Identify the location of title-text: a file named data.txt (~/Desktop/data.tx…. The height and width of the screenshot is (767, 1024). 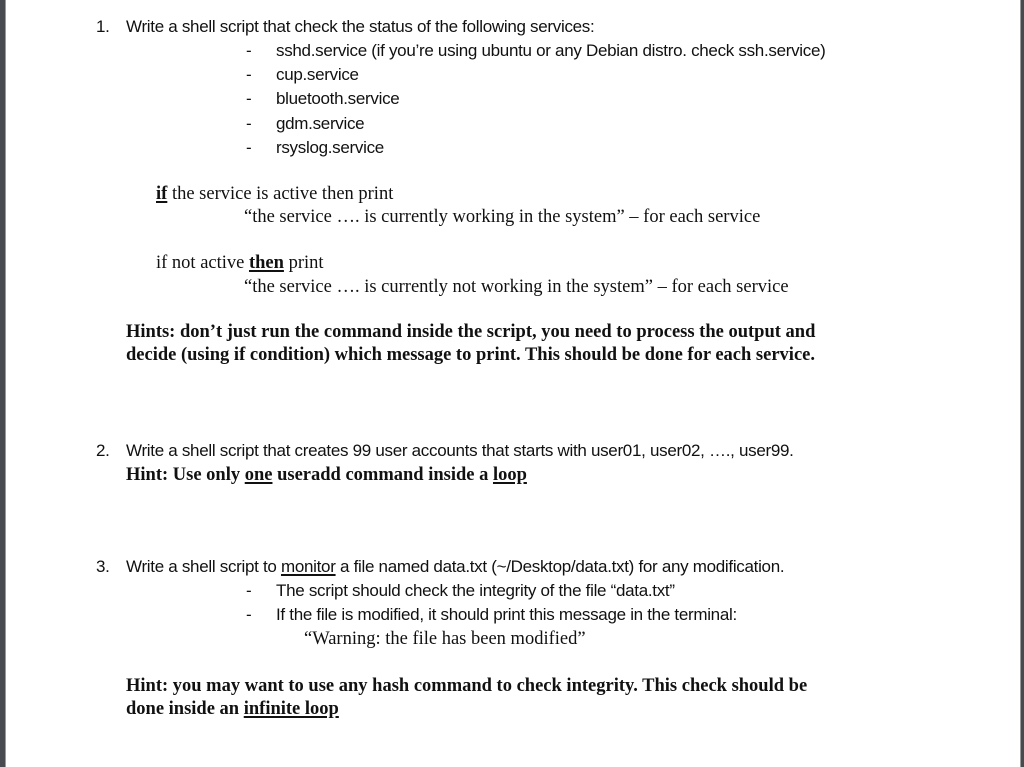
(560, 566).